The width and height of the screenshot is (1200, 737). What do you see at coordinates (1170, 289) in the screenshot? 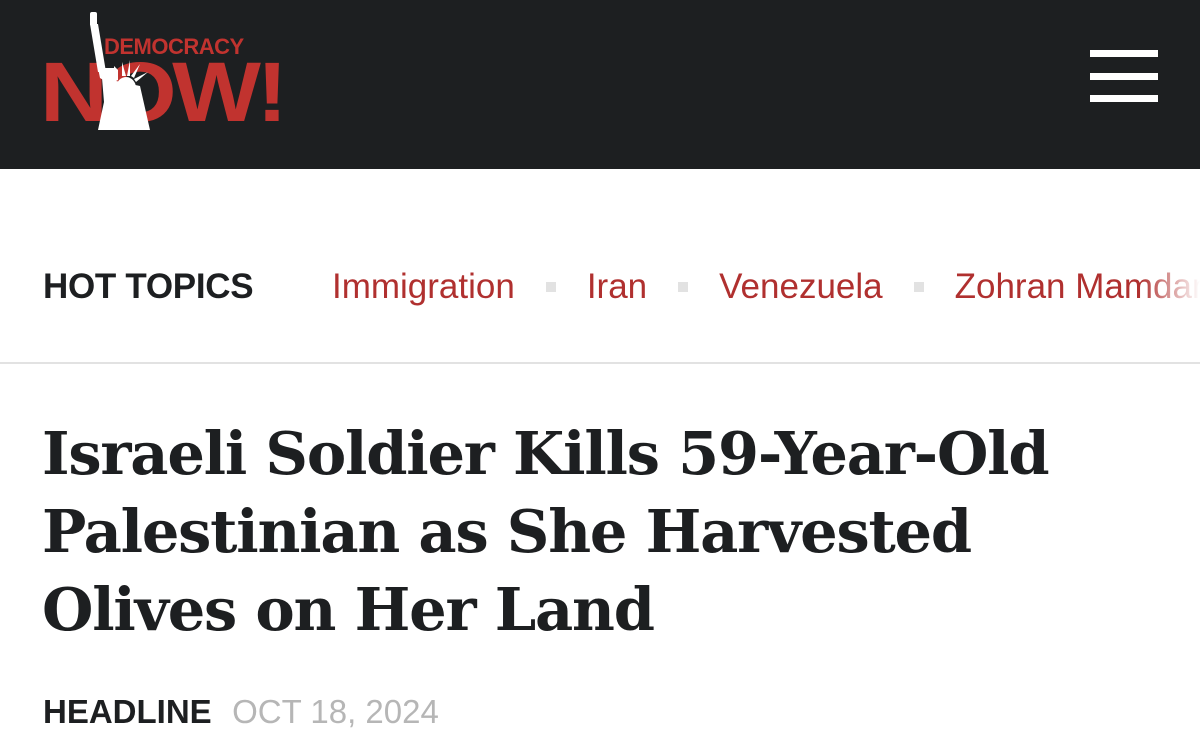
I see `topics-overflow-fade` at bounding box center [1170, 289].